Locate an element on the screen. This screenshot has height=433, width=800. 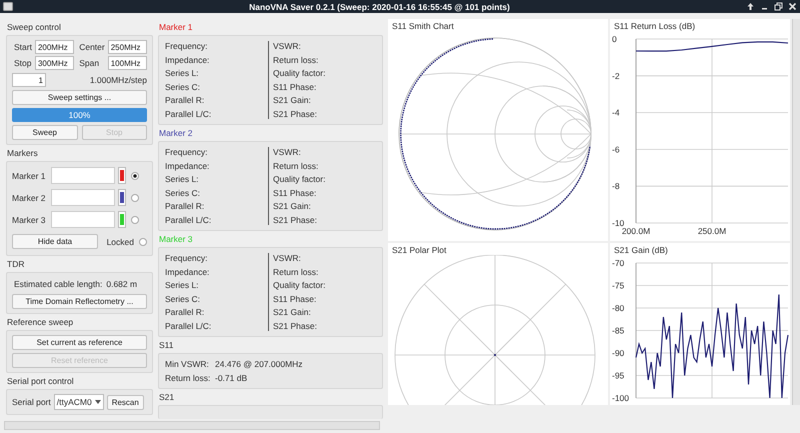
marker-label: Marker 3 is located at coordinates (29, 219).